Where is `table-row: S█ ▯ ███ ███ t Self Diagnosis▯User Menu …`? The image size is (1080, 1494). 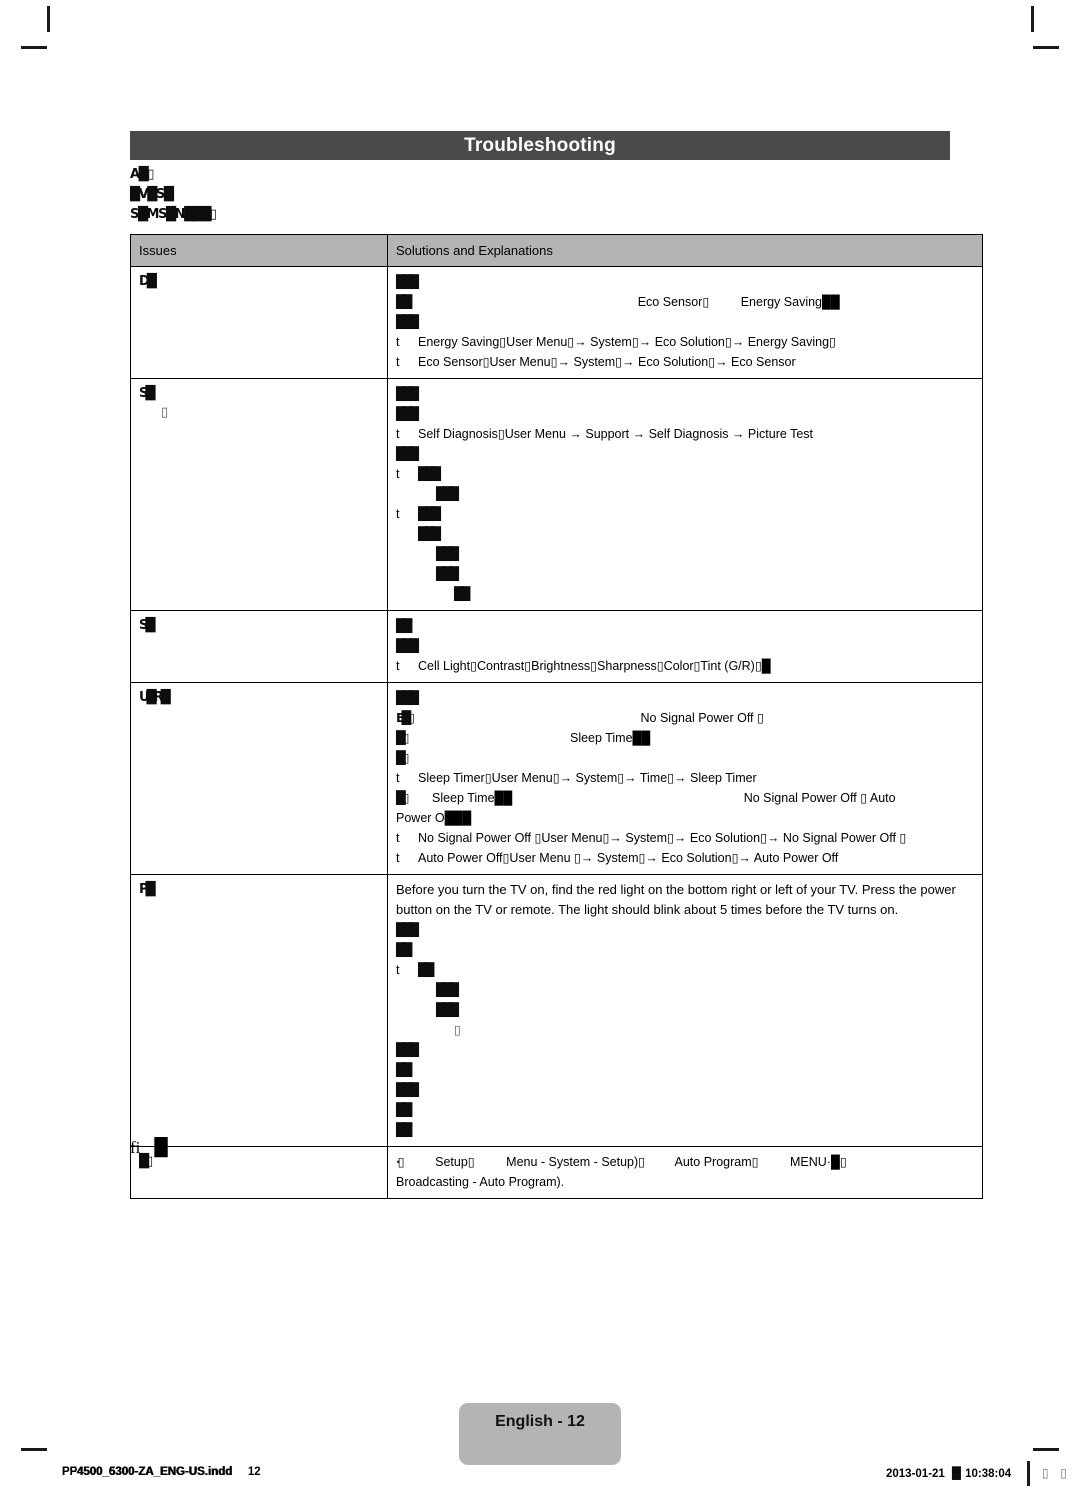
table-row: S█ ▯ ███ ███ t Self Diagnosis▯User Menu … is located at coordinates (556, 494).